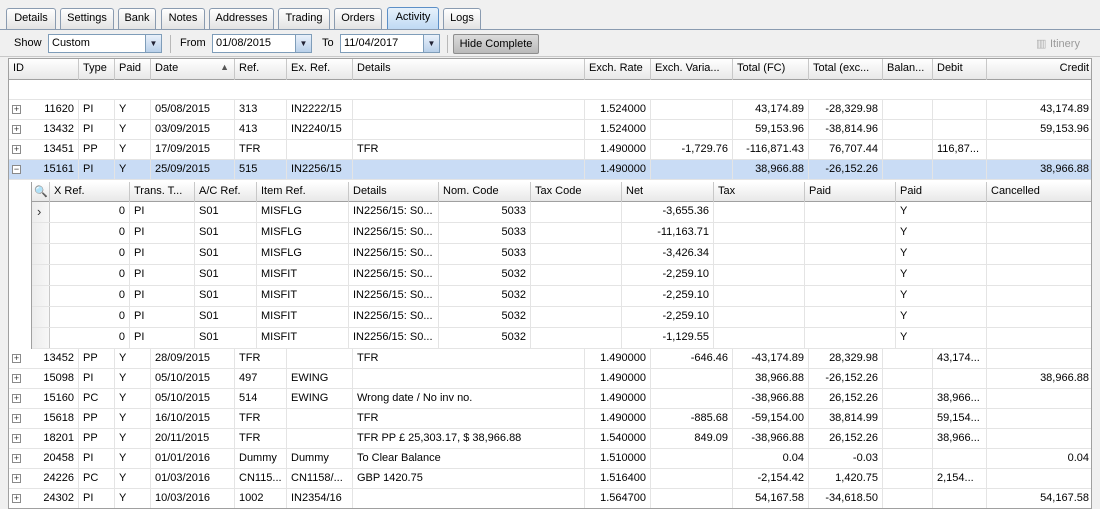 The height and width of the screenshot is (509, 1100). I want to click on cell-text: TFR, so click(368, 418).